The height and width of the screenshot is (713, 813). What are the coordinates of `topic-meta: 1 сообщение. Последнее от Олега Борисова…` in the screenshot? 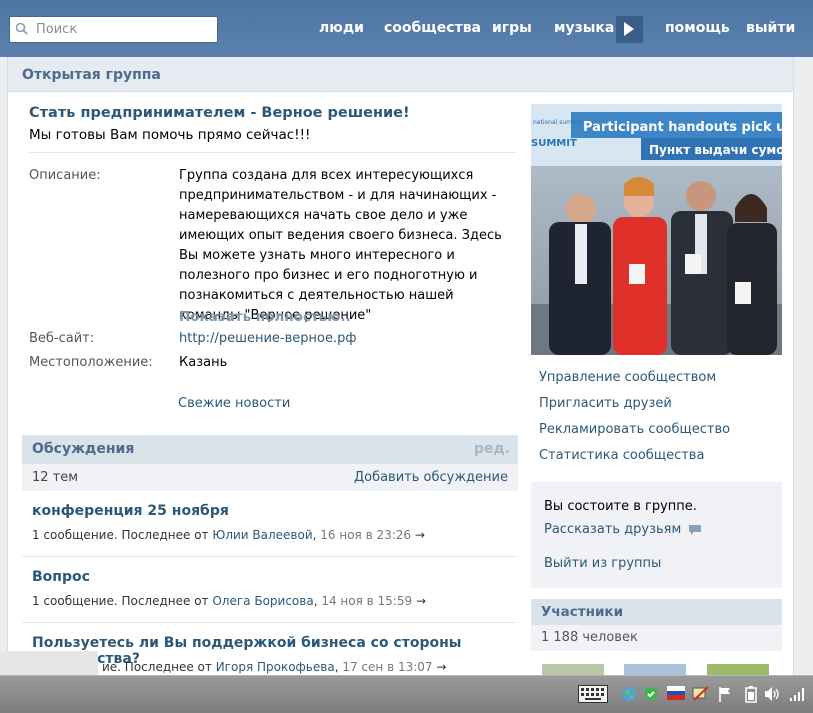 It's located at (229, 601).